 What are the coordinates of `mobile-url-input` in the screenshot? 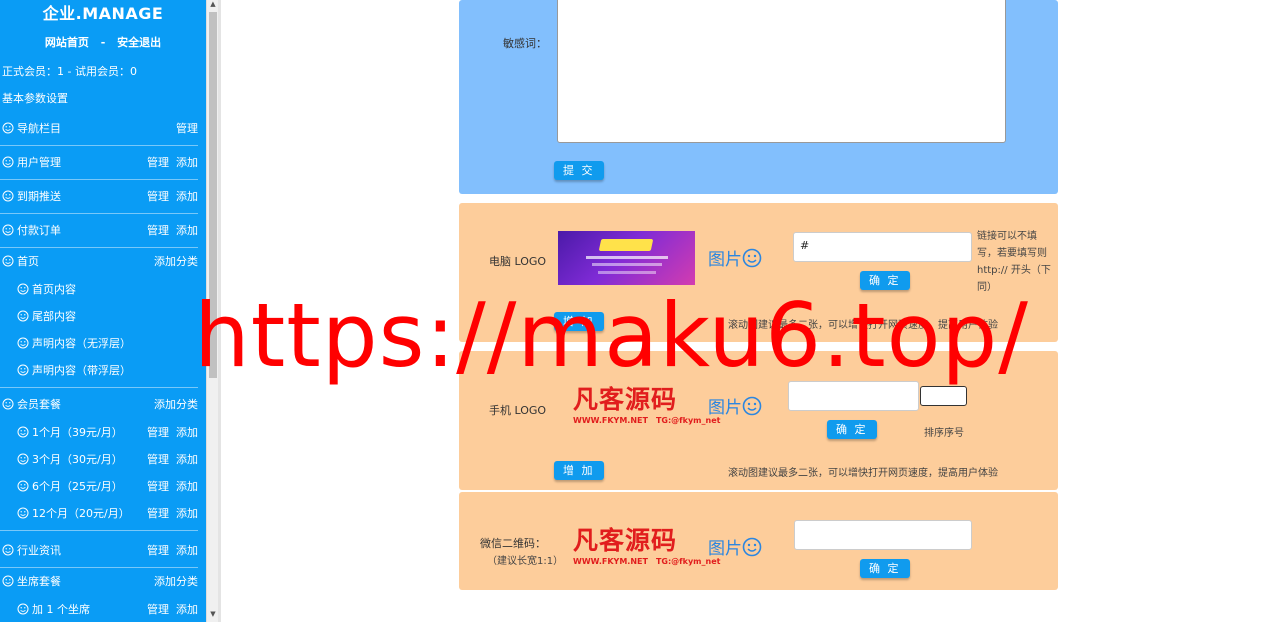 It's located at (853, 396).